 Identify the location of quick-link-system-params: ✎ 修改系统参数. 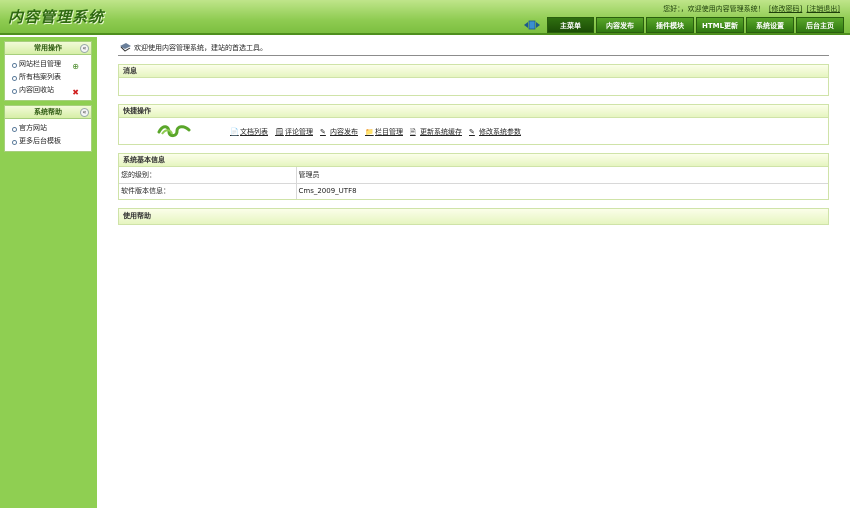
(495, 132).